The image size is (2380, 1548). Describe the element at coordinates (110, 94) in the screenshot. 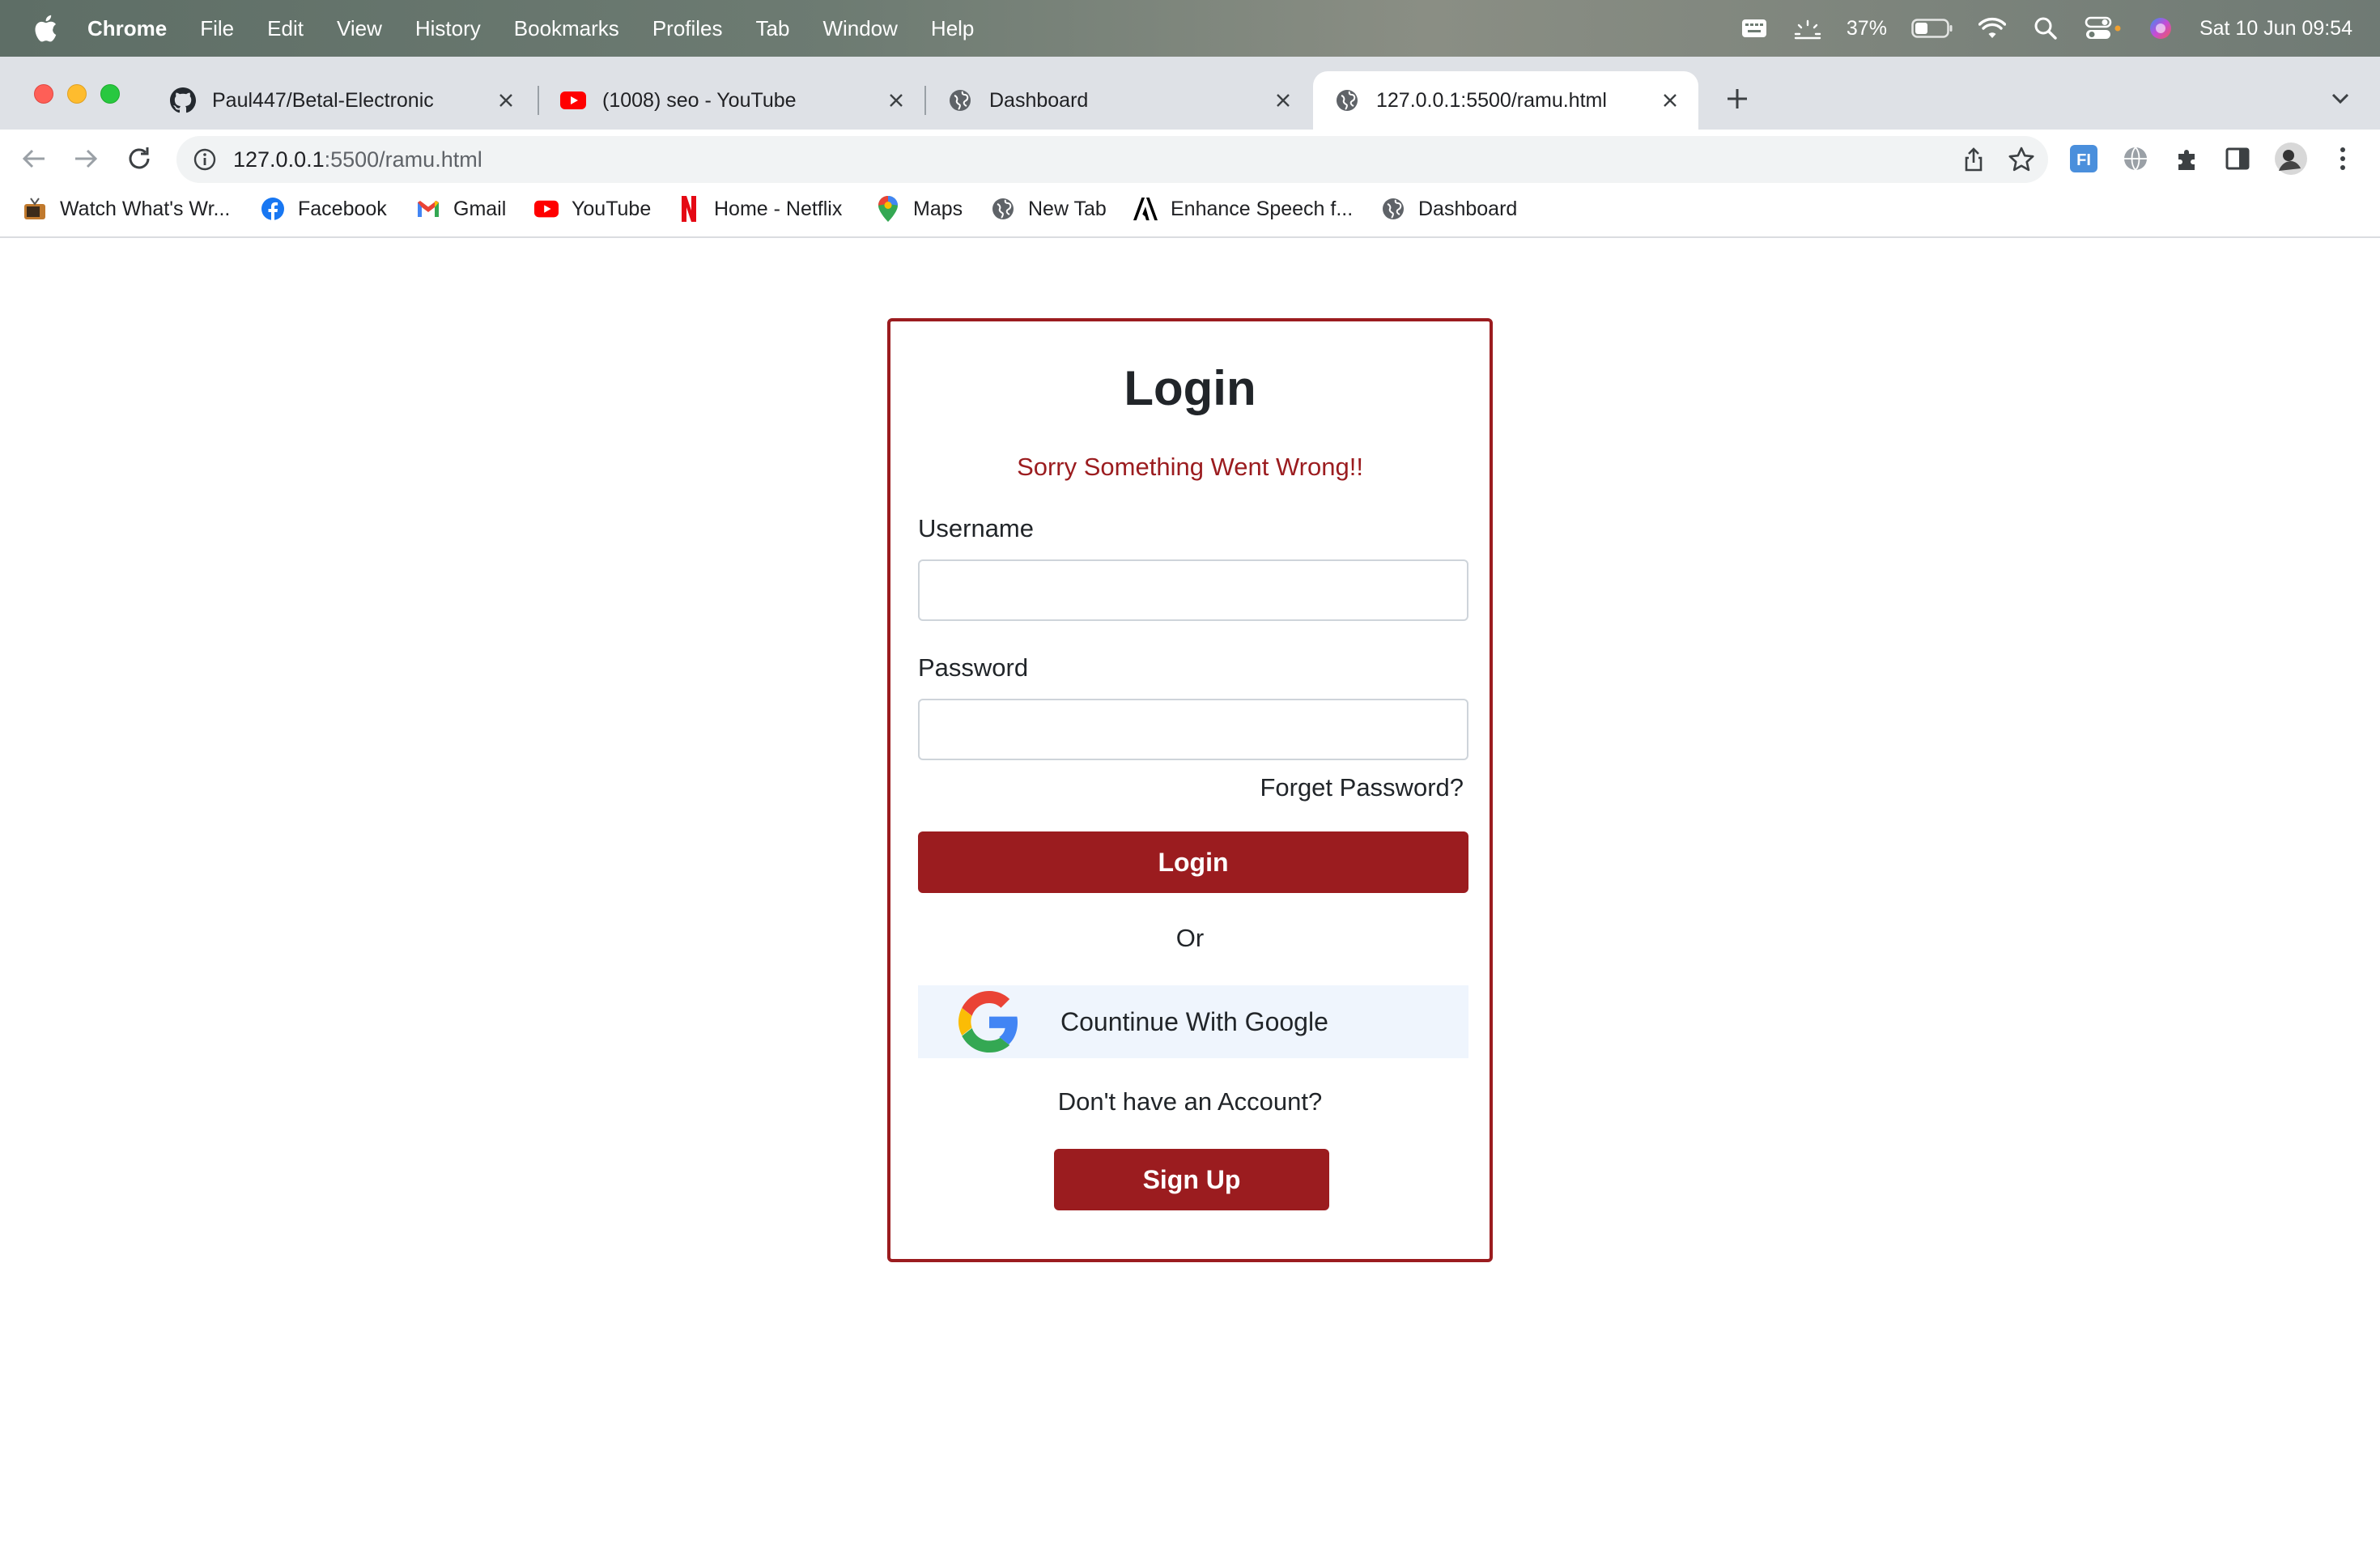

I see `zoom-window-button` at that location.